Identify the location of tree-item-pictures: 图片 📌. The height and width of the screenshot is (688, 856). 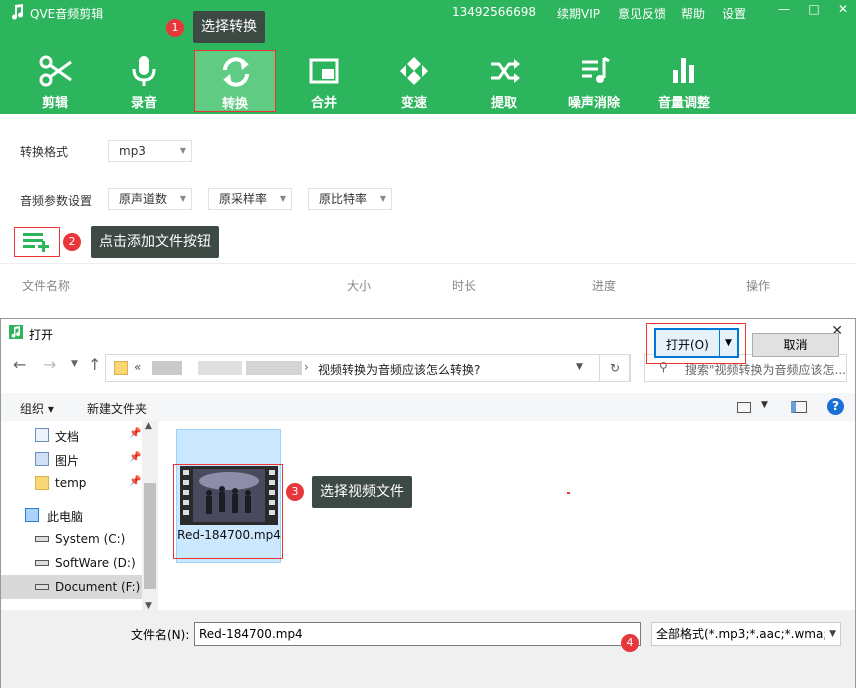
(79, 459).